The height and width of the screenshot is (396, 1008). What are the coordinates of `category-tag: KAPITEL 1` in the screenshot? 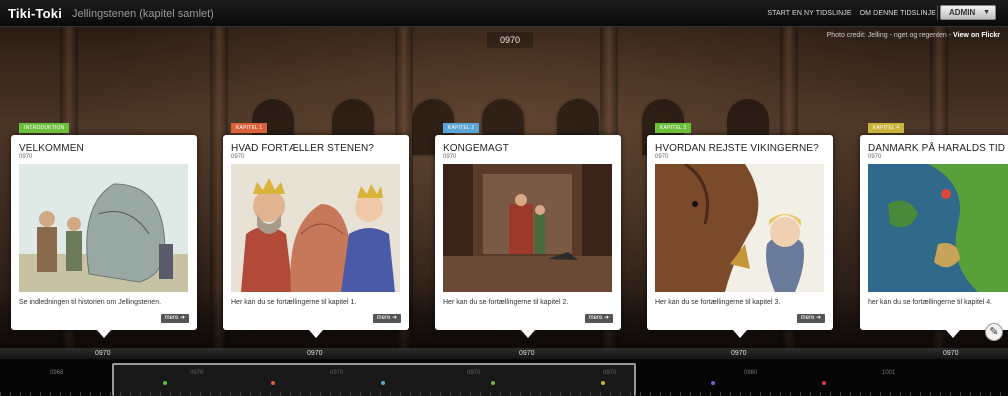 It's located at (249, 128).